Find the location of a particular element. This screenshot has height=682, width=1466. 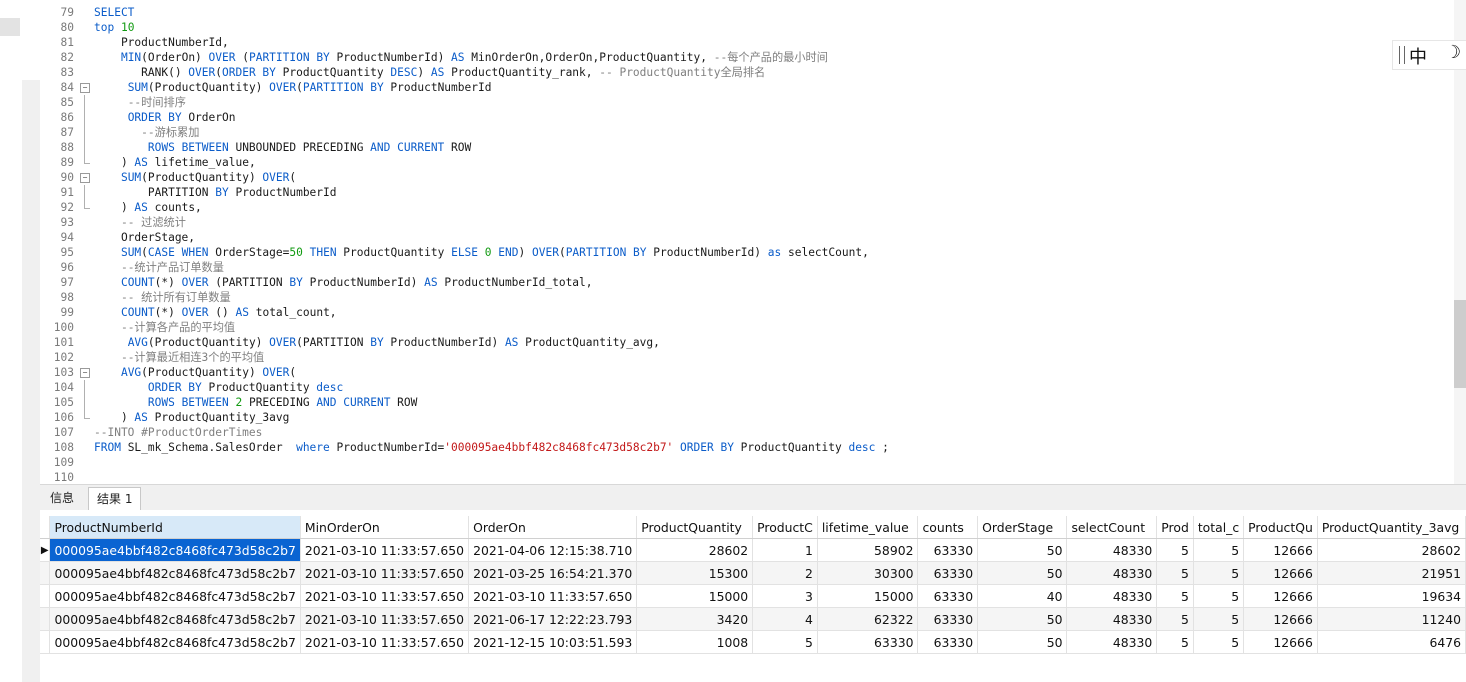

ime-toolbar: 中 ☽ is located at coordinates (1429, 55).